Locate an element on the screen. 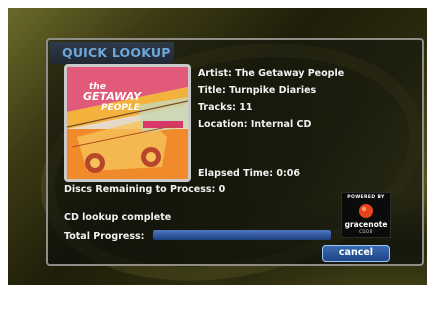 The height and width of the screenshot is (314, 428). dialog-title: QUICK LOOKUP is located at coordinates (112, 53).